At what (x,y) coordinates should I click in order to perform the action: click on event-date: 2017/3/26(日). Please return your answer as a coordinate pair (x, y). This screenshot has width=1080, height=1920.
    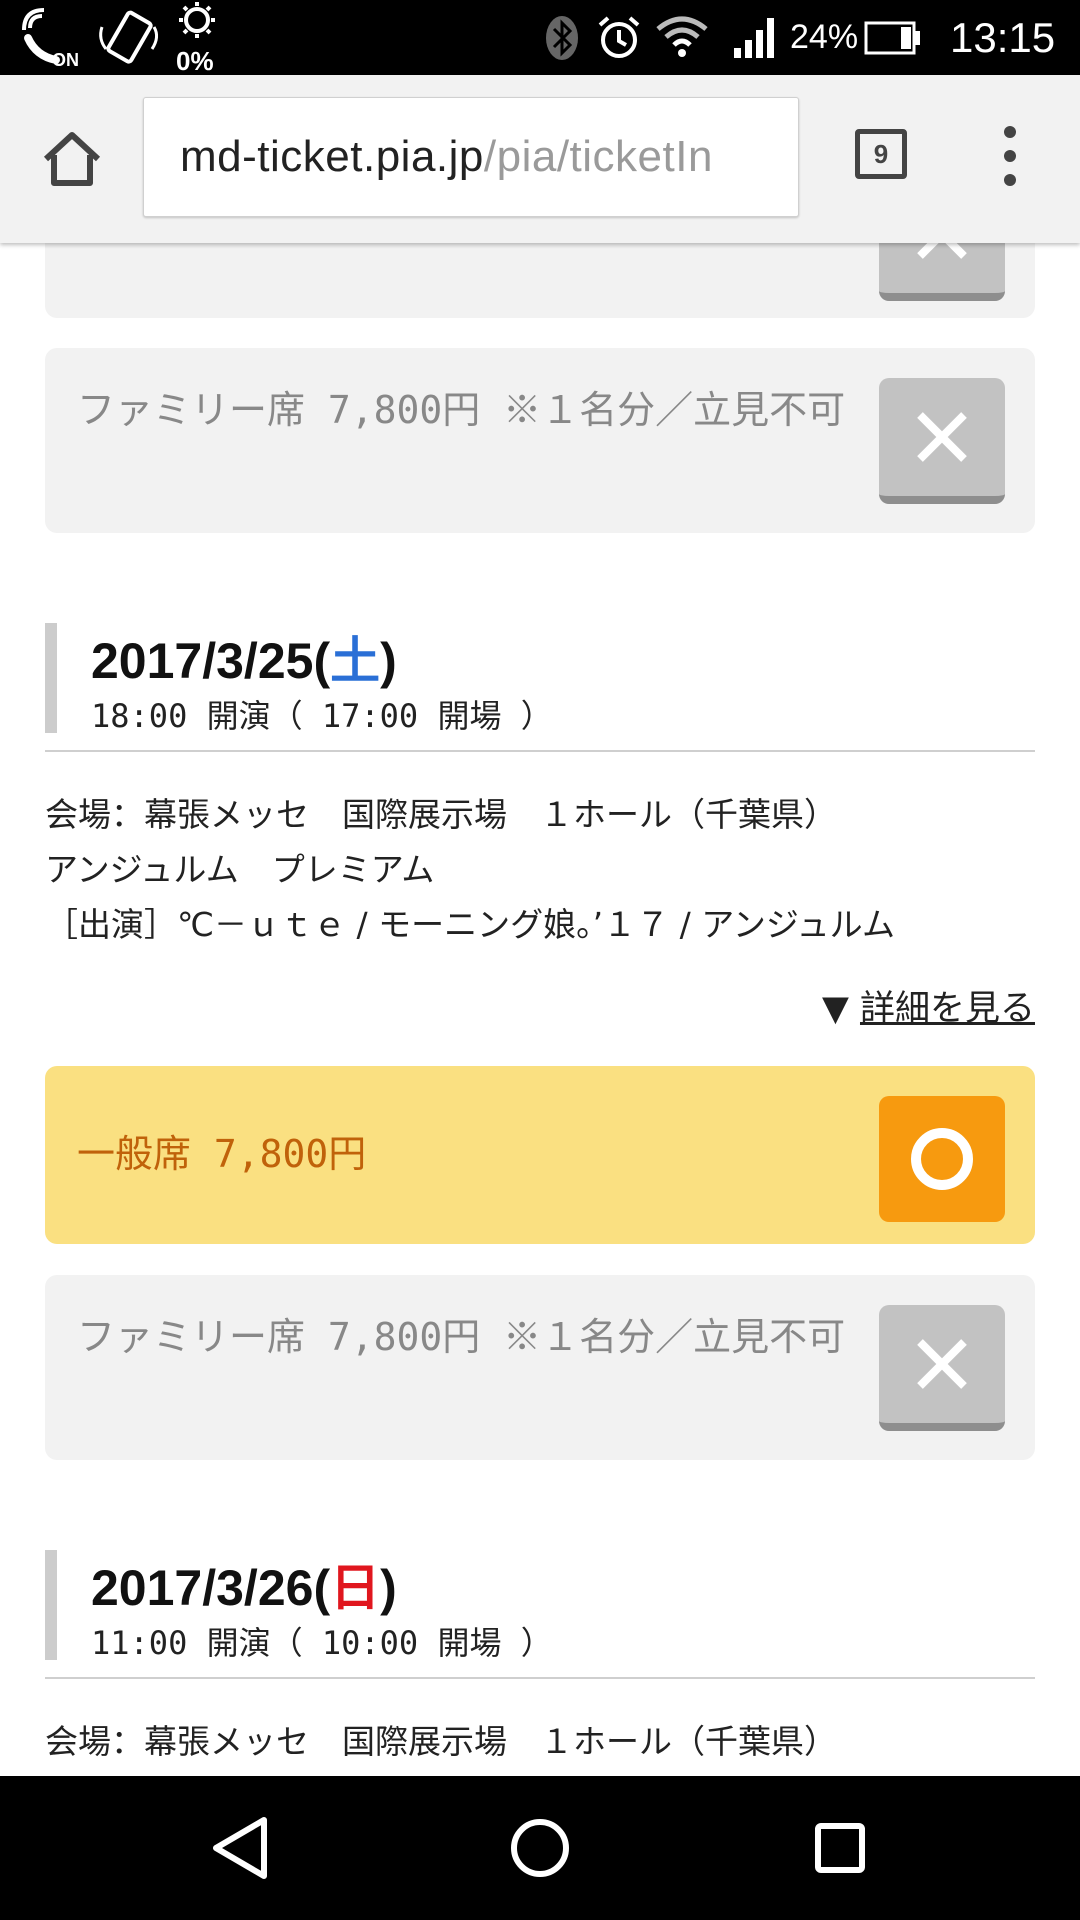
    Looking at the image, I should click on (244, 1588).